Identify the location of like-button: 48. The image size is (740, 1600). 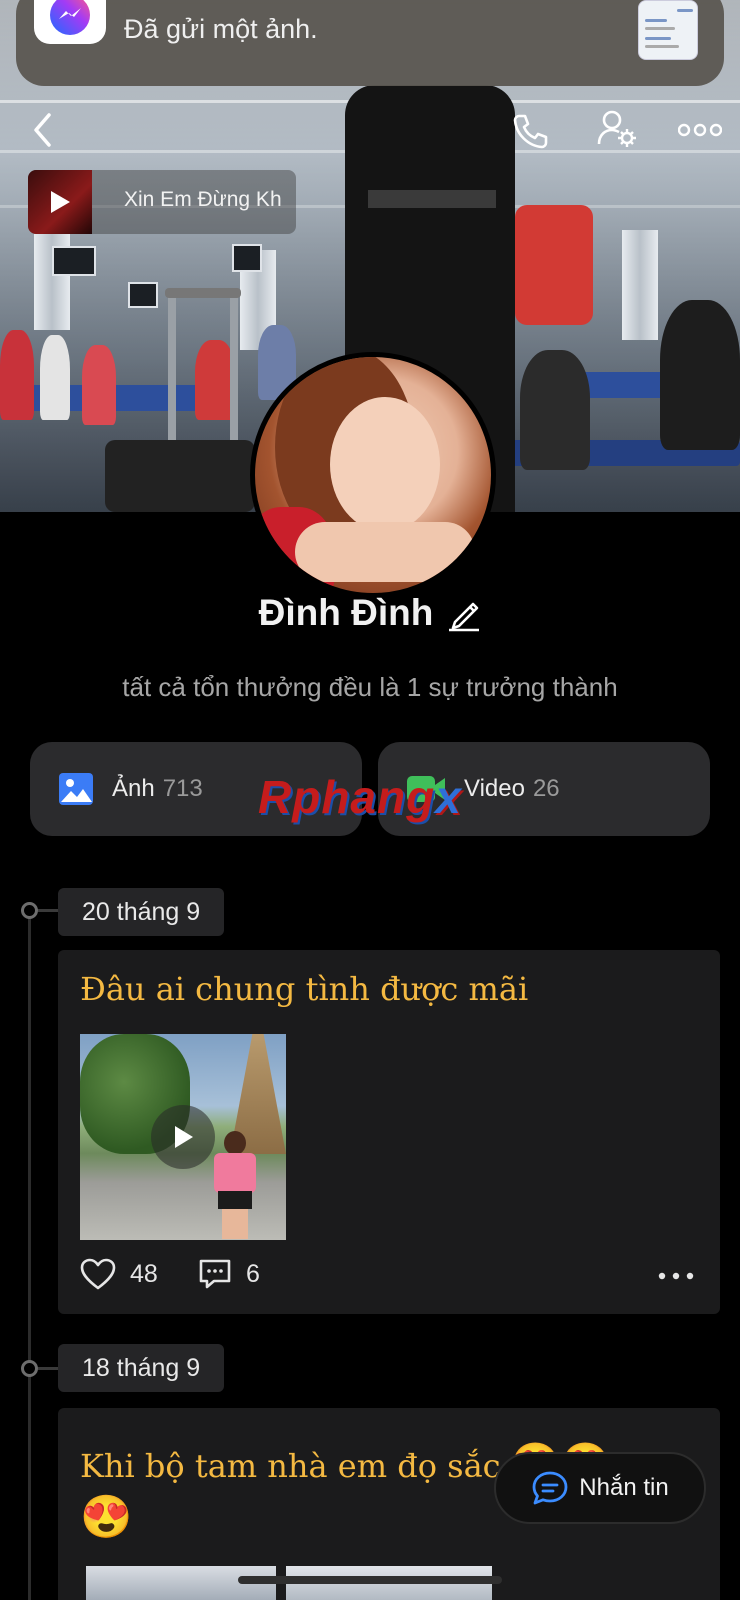
(119, 1274).